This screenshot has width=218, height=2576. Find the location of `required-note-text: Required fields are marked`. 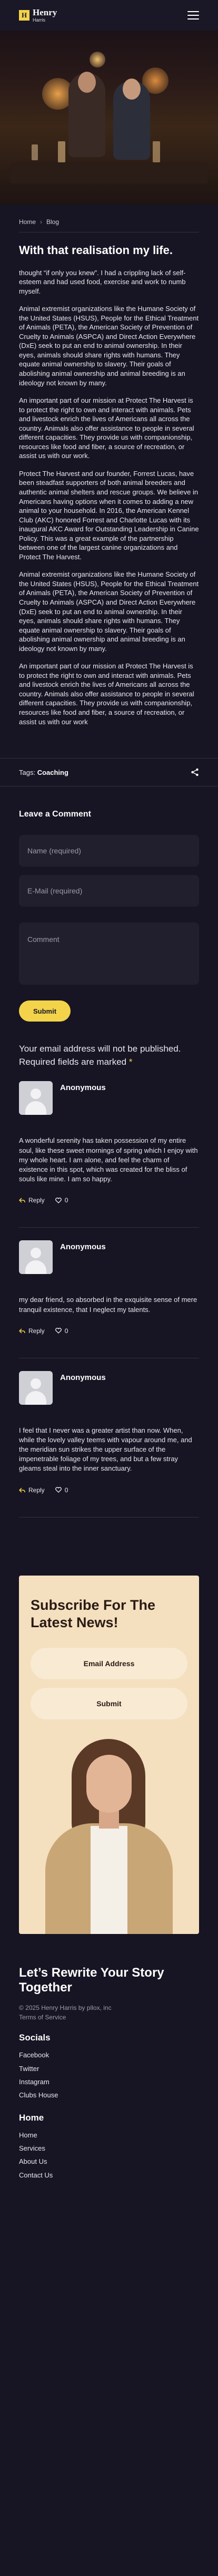

required-note-text: Required fields are marked is located at coordinates (73, 1061).